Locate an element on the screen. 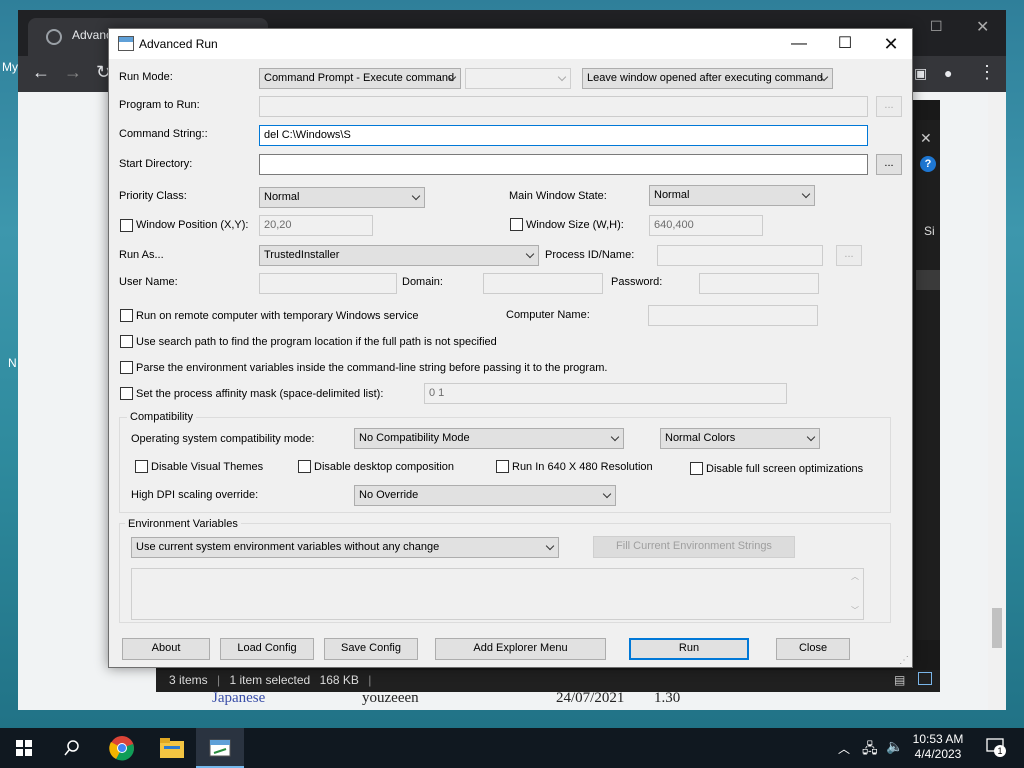  globe-icon is located at coordinates (54, 37).